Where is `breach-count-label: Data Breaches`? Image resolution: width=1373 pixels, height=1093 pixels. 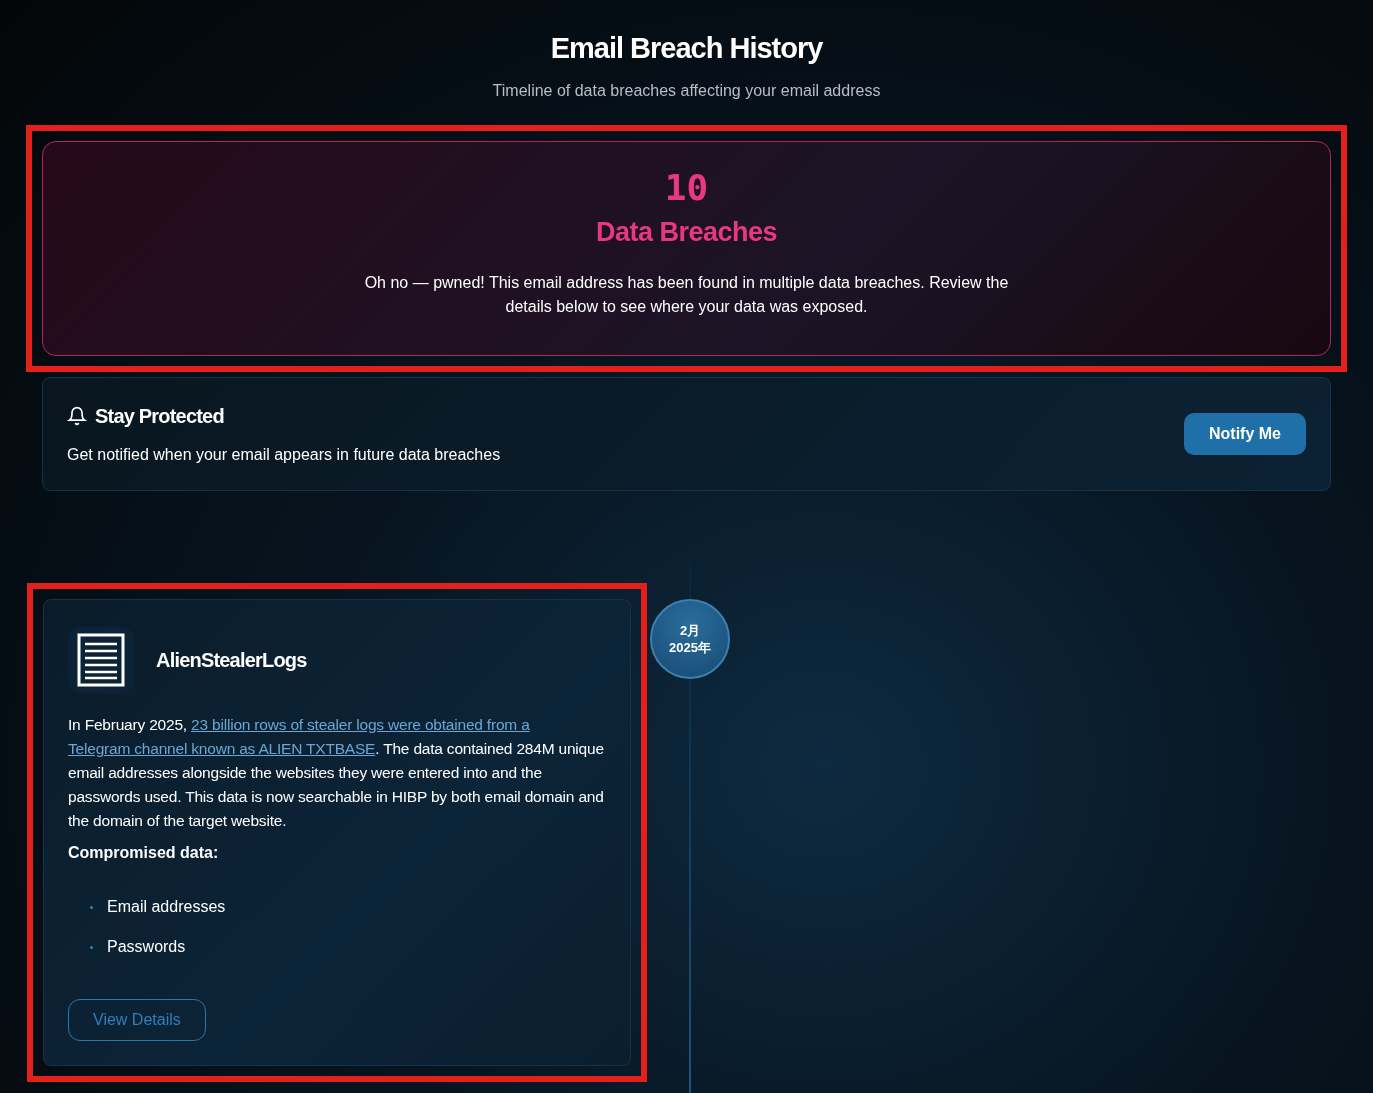 breach-count-label: Data Breaches is located at coordinates (686, 232).